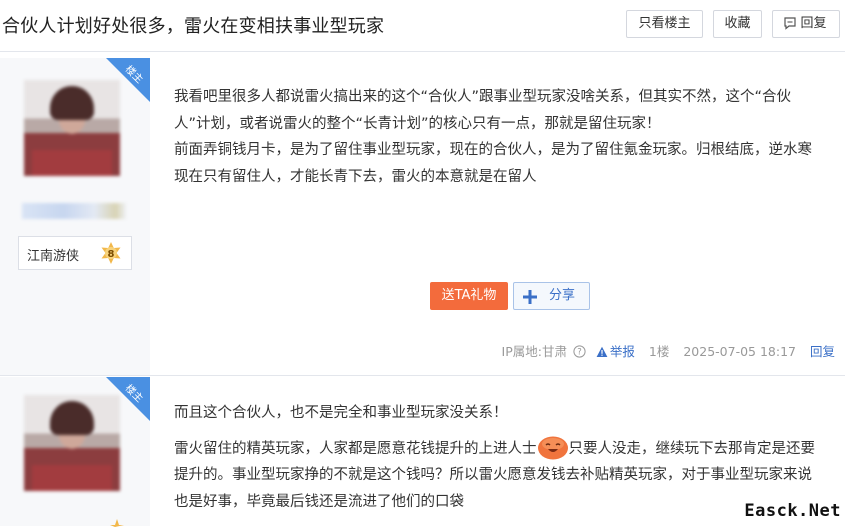 The width and height of the screenshot is (845, 527). What do you see at coordinates (790, 23) in the screenshot?
I see `comment-icon` at bounding box center [790, 23].